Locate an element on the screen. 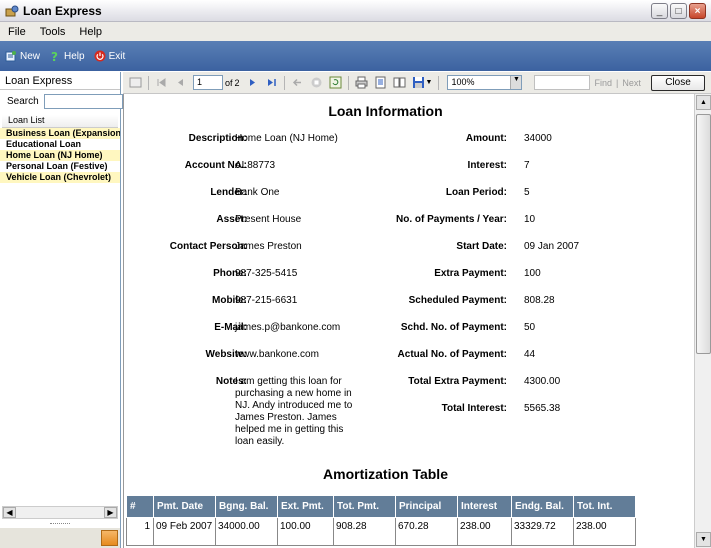 The height and width of the screenshot is (548, 711). field-label: Amount: is located at coordinates (486, 138).